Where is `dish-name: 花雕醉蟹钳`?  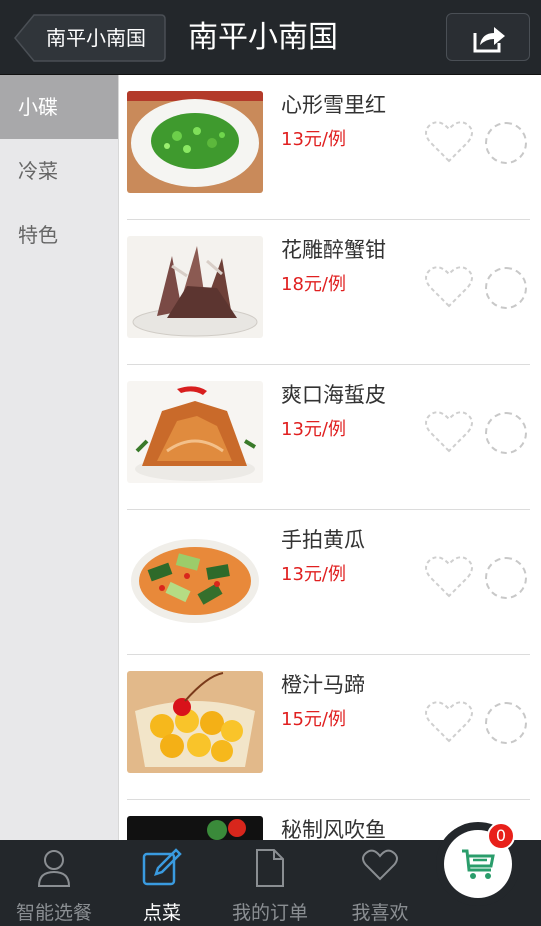 dish-name: 花雕醉蟹钳 is located at coordinates (333, 250).